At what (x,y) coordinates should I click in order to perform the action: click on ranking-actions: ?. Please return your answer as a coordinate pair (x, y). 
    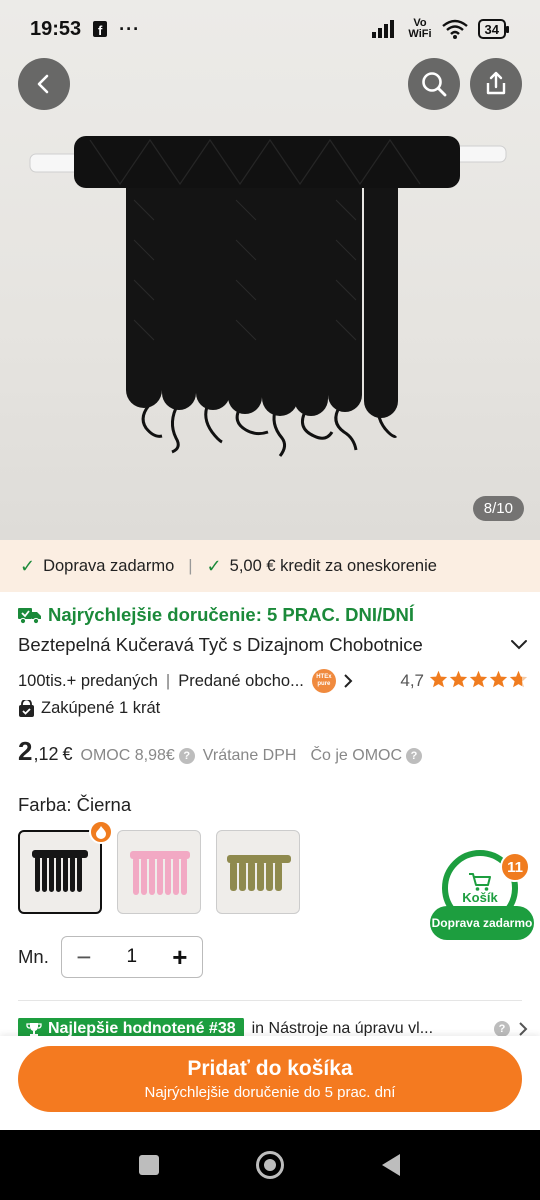
    Looking at the image, I should click on (511, 1029).